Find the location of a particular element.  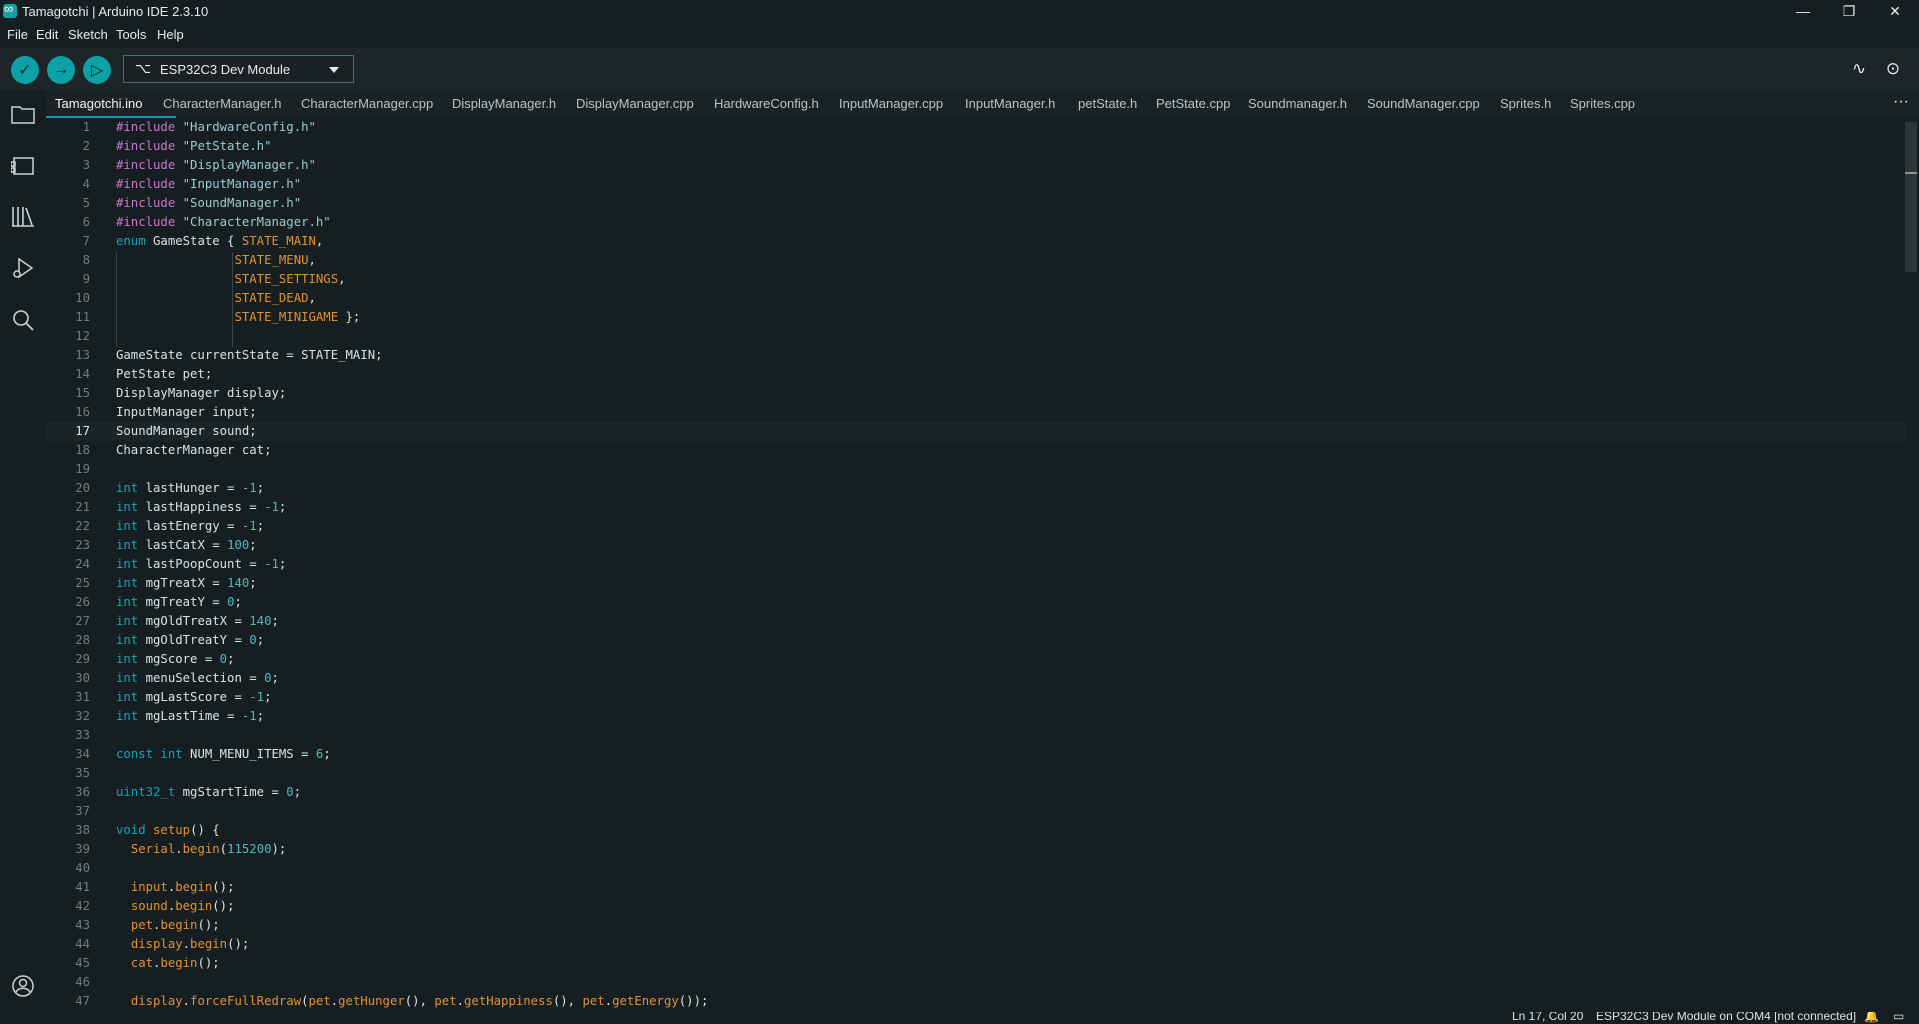

code-line: 31 int mgLastScore = -1; is located at coordinates (976, 697).